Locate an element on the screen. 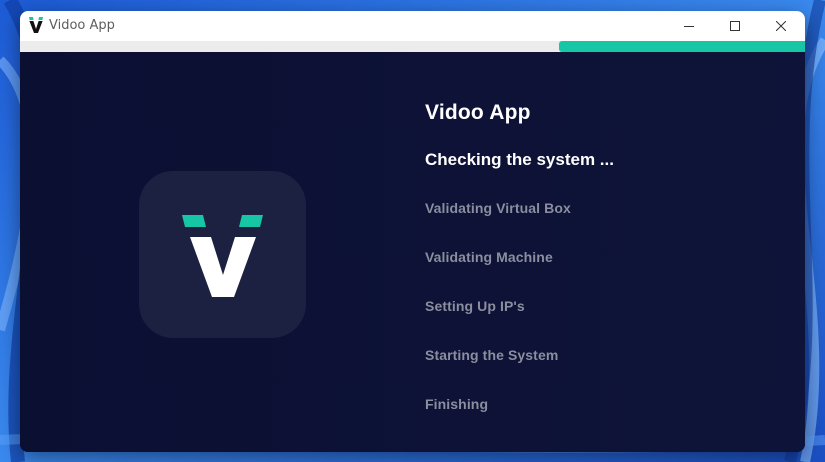 The image size is (825, 462). app-logo-tile is located at coordinates (222, 254).